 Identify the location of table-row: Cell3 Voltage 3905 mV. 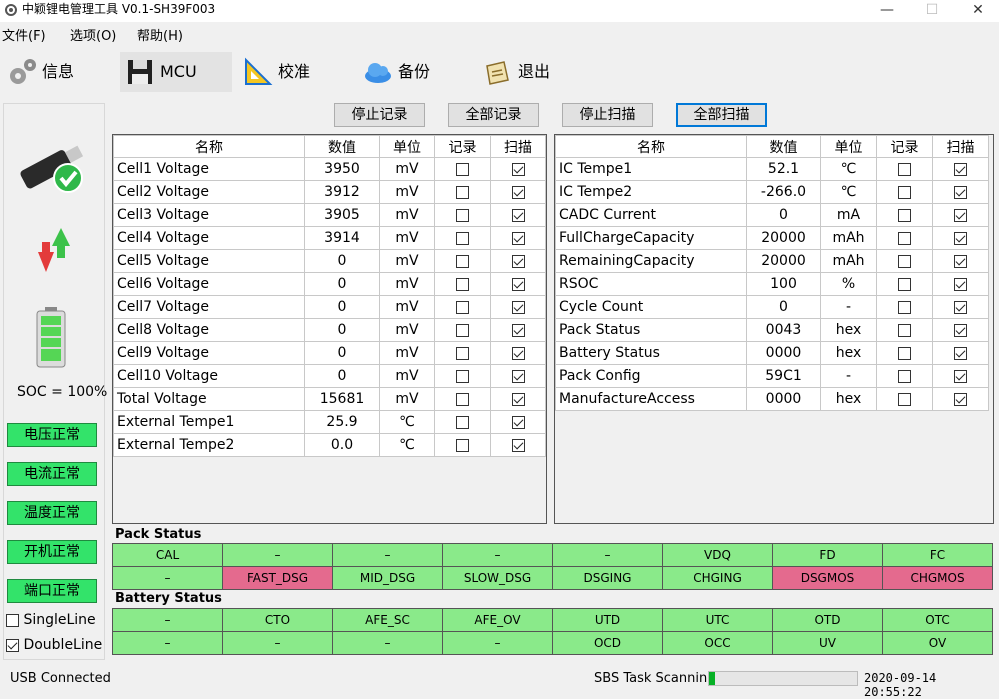
(329, 215).